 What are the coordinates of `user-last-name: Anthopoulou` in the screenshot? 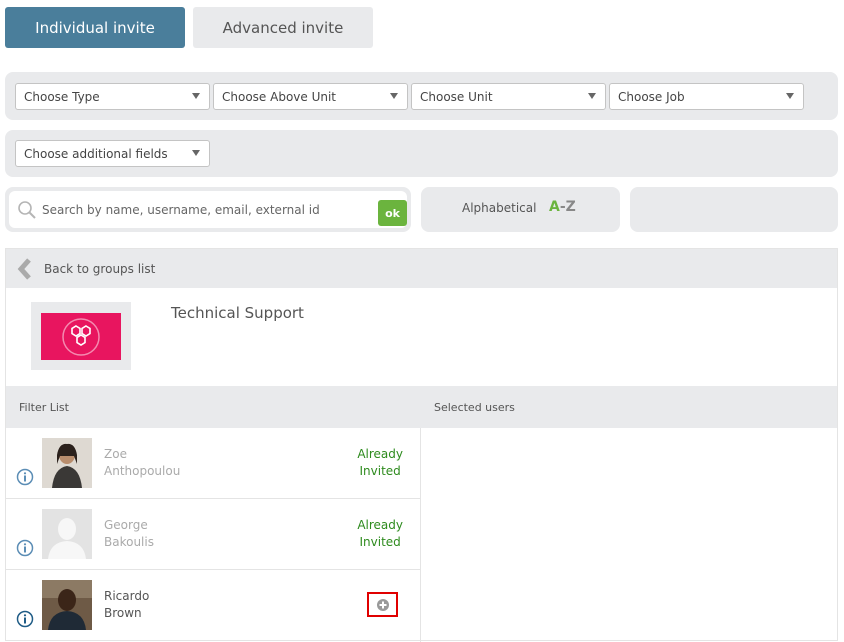 It's located at (142, 471).